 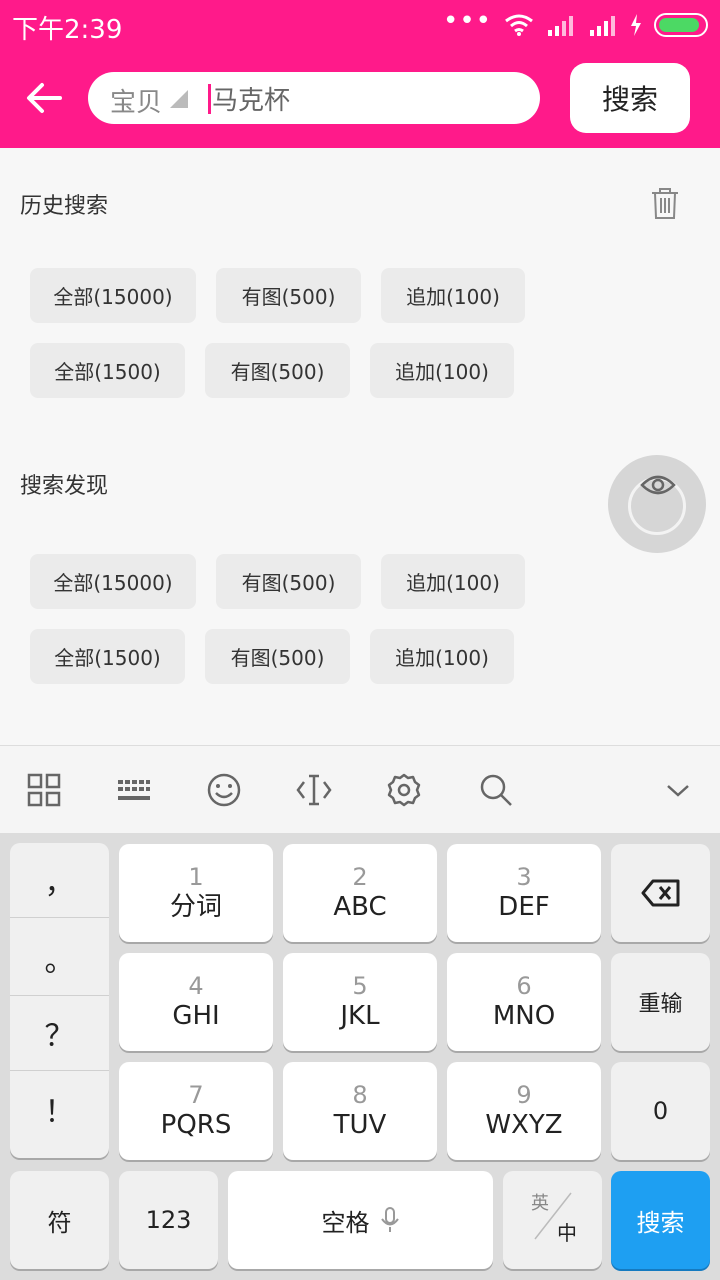 What do you see at coordinates (195, 907) in the screenshot?
I see `key-letters: 分词` at bounding box center [195, 907].